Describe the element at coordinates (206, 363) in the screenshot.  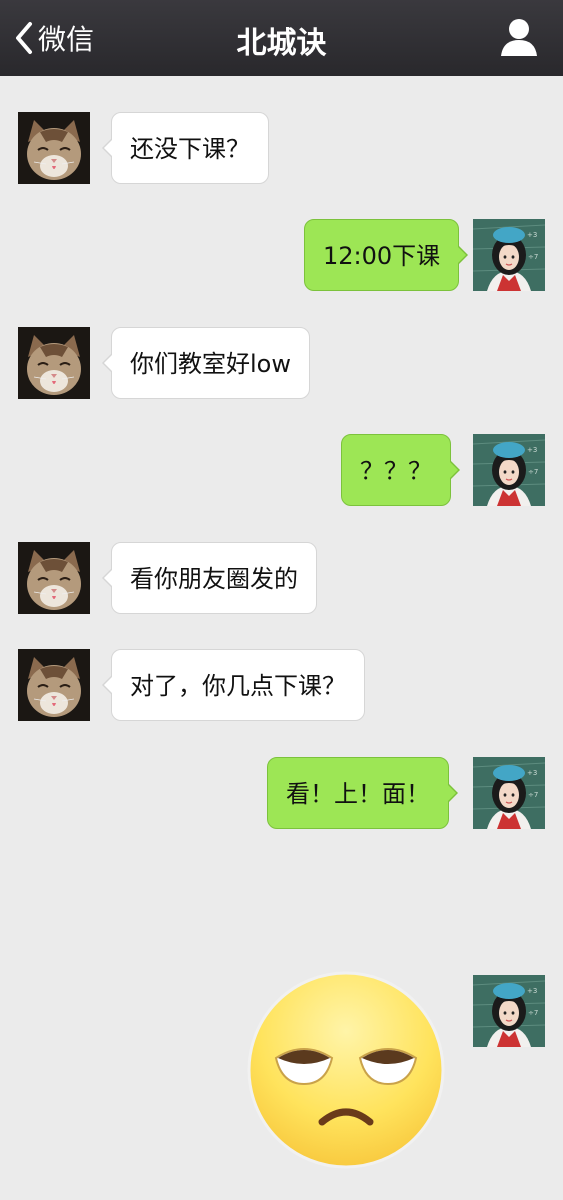
I see `incoming-message: 你们教室好low` at that location.